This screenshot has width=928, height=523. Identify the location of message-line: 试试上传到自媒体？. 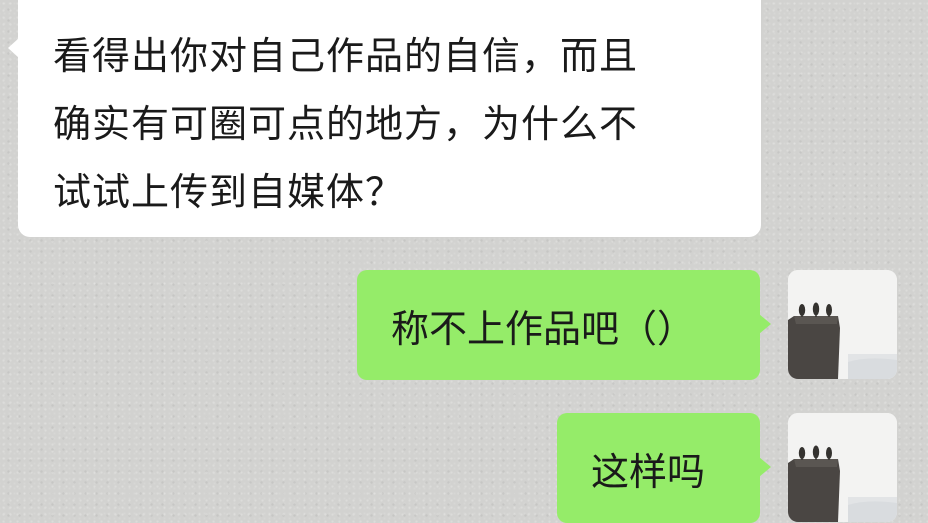
(229, 192).